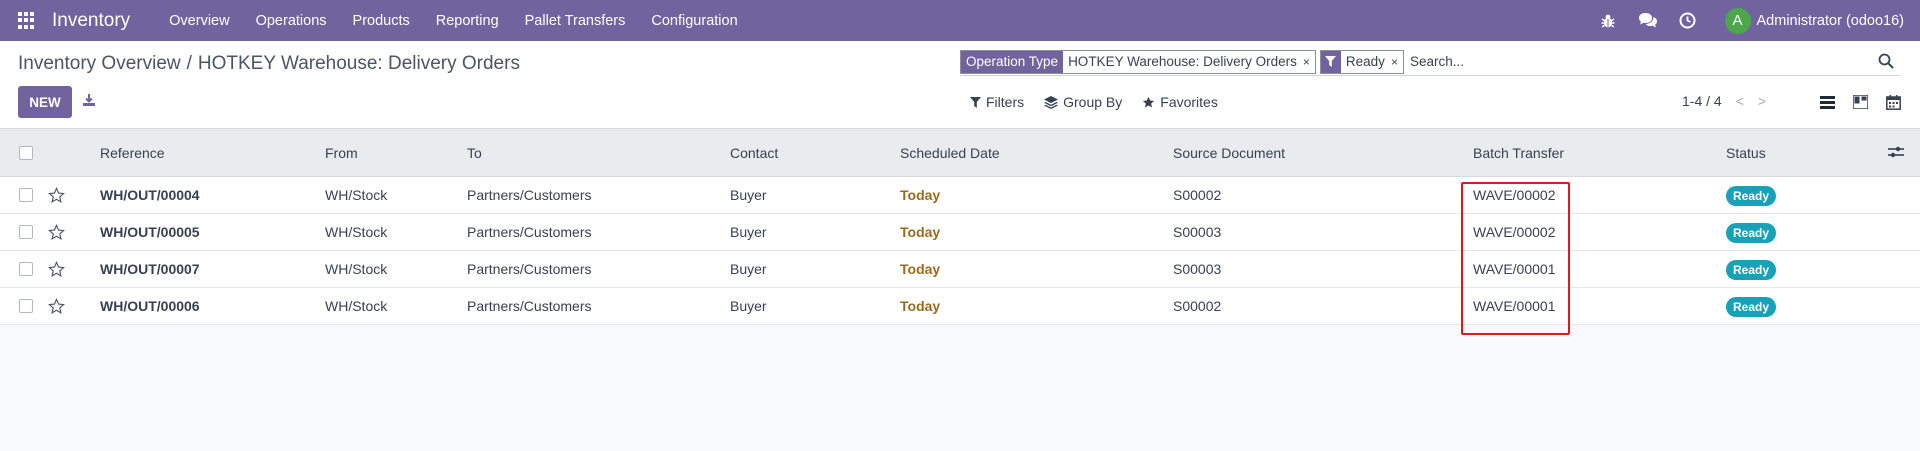 This screenshot has width=1920, height=451. Describe the element at coordinates (341, 153) in the screenshot. I see `column-header-from: From` at that location.